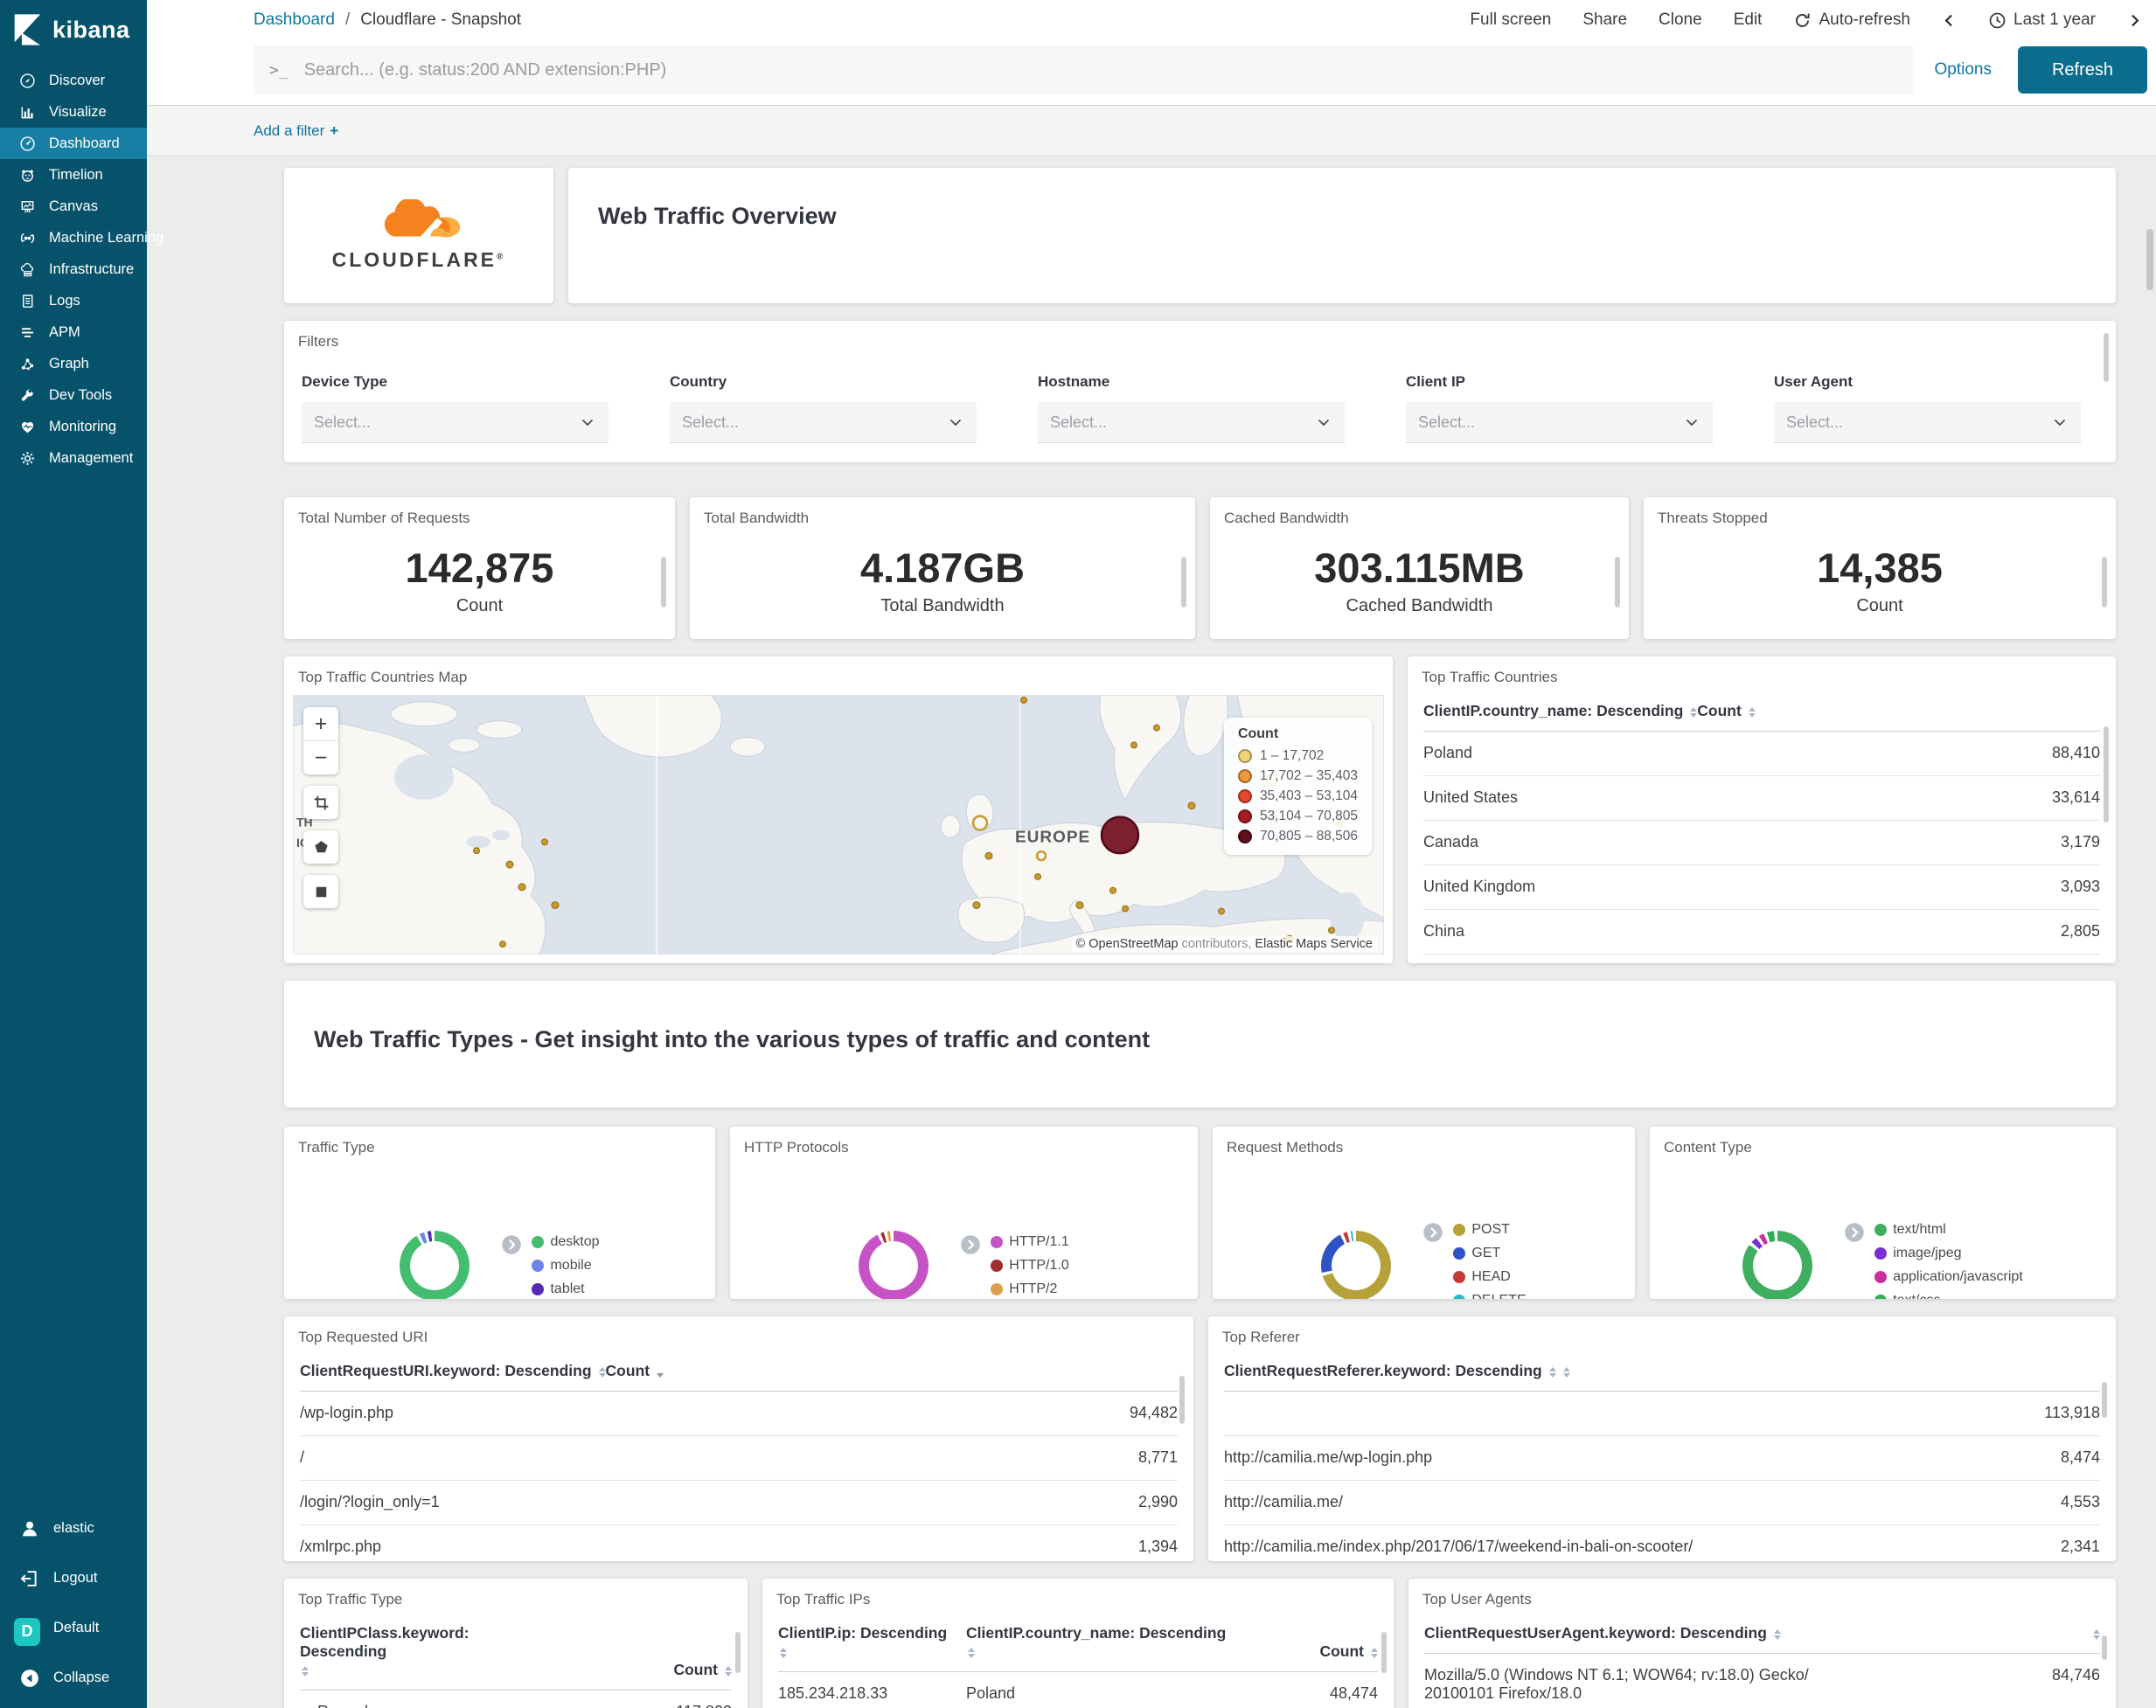  I want to click on column-header: ClientRequestReferer.keyword: Descending, so click(1390, 1371).